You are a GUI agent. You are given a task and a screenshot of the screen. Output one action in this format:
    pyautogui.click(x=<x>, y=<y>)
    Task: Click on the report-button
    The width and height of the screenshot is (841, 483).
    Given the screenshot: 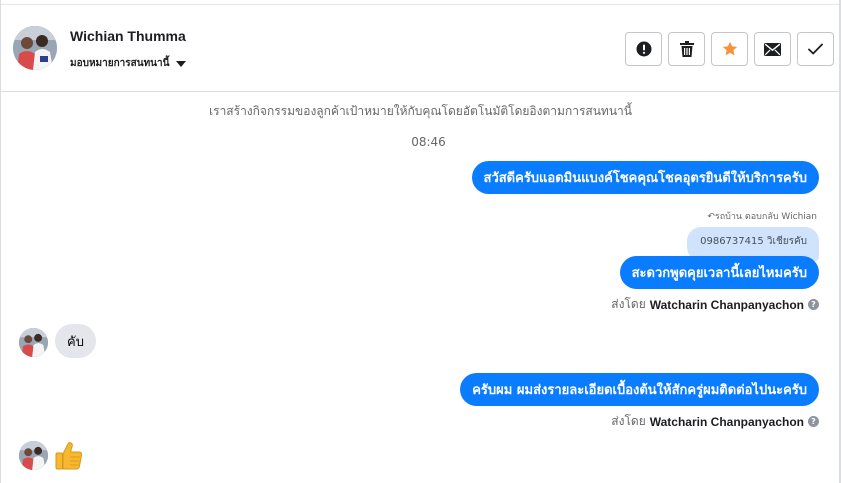 What is the action you would take?
    pyautogui.click(x=643, y=49)
    